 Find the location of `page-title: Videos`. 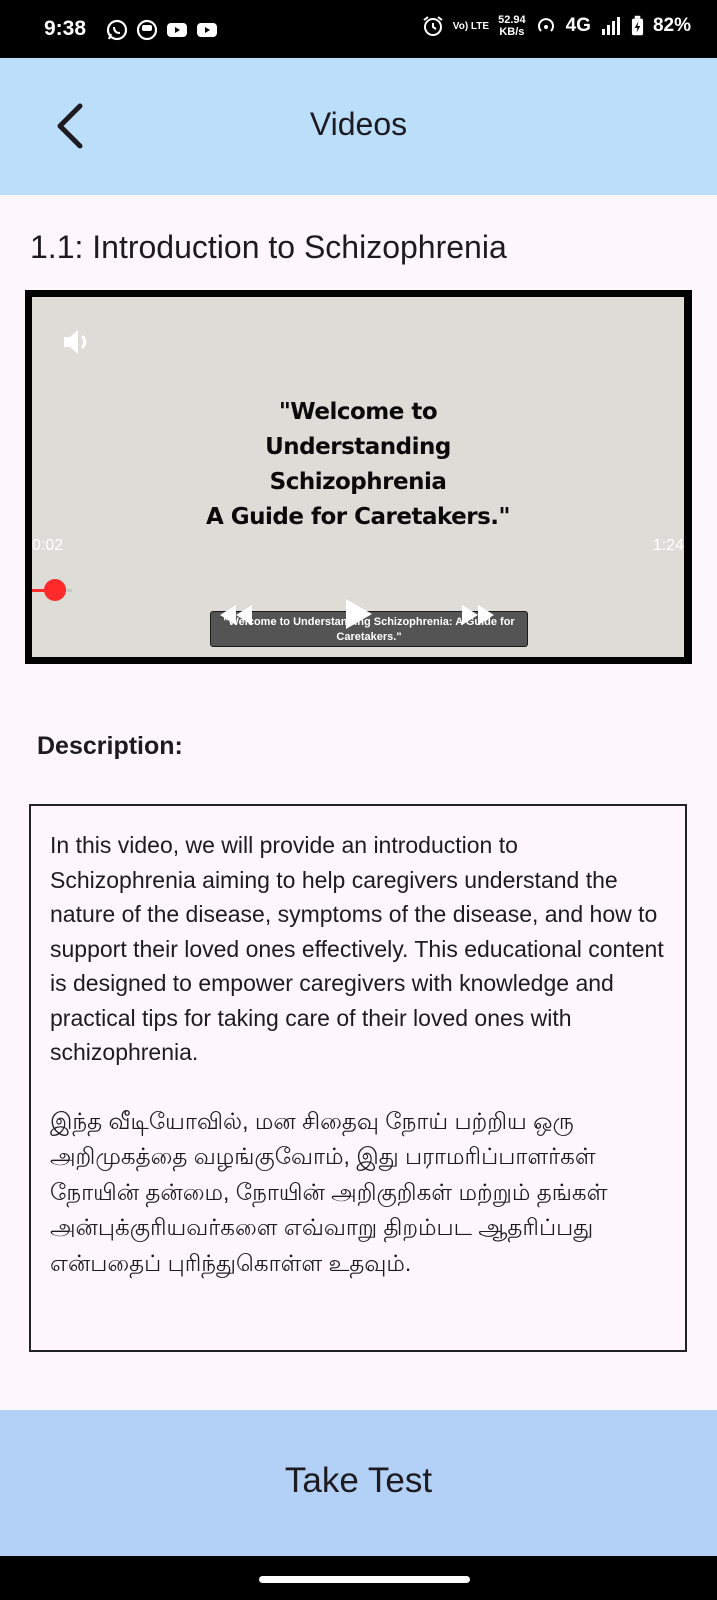

page-title: Videos is located at coordinates (358, 124).